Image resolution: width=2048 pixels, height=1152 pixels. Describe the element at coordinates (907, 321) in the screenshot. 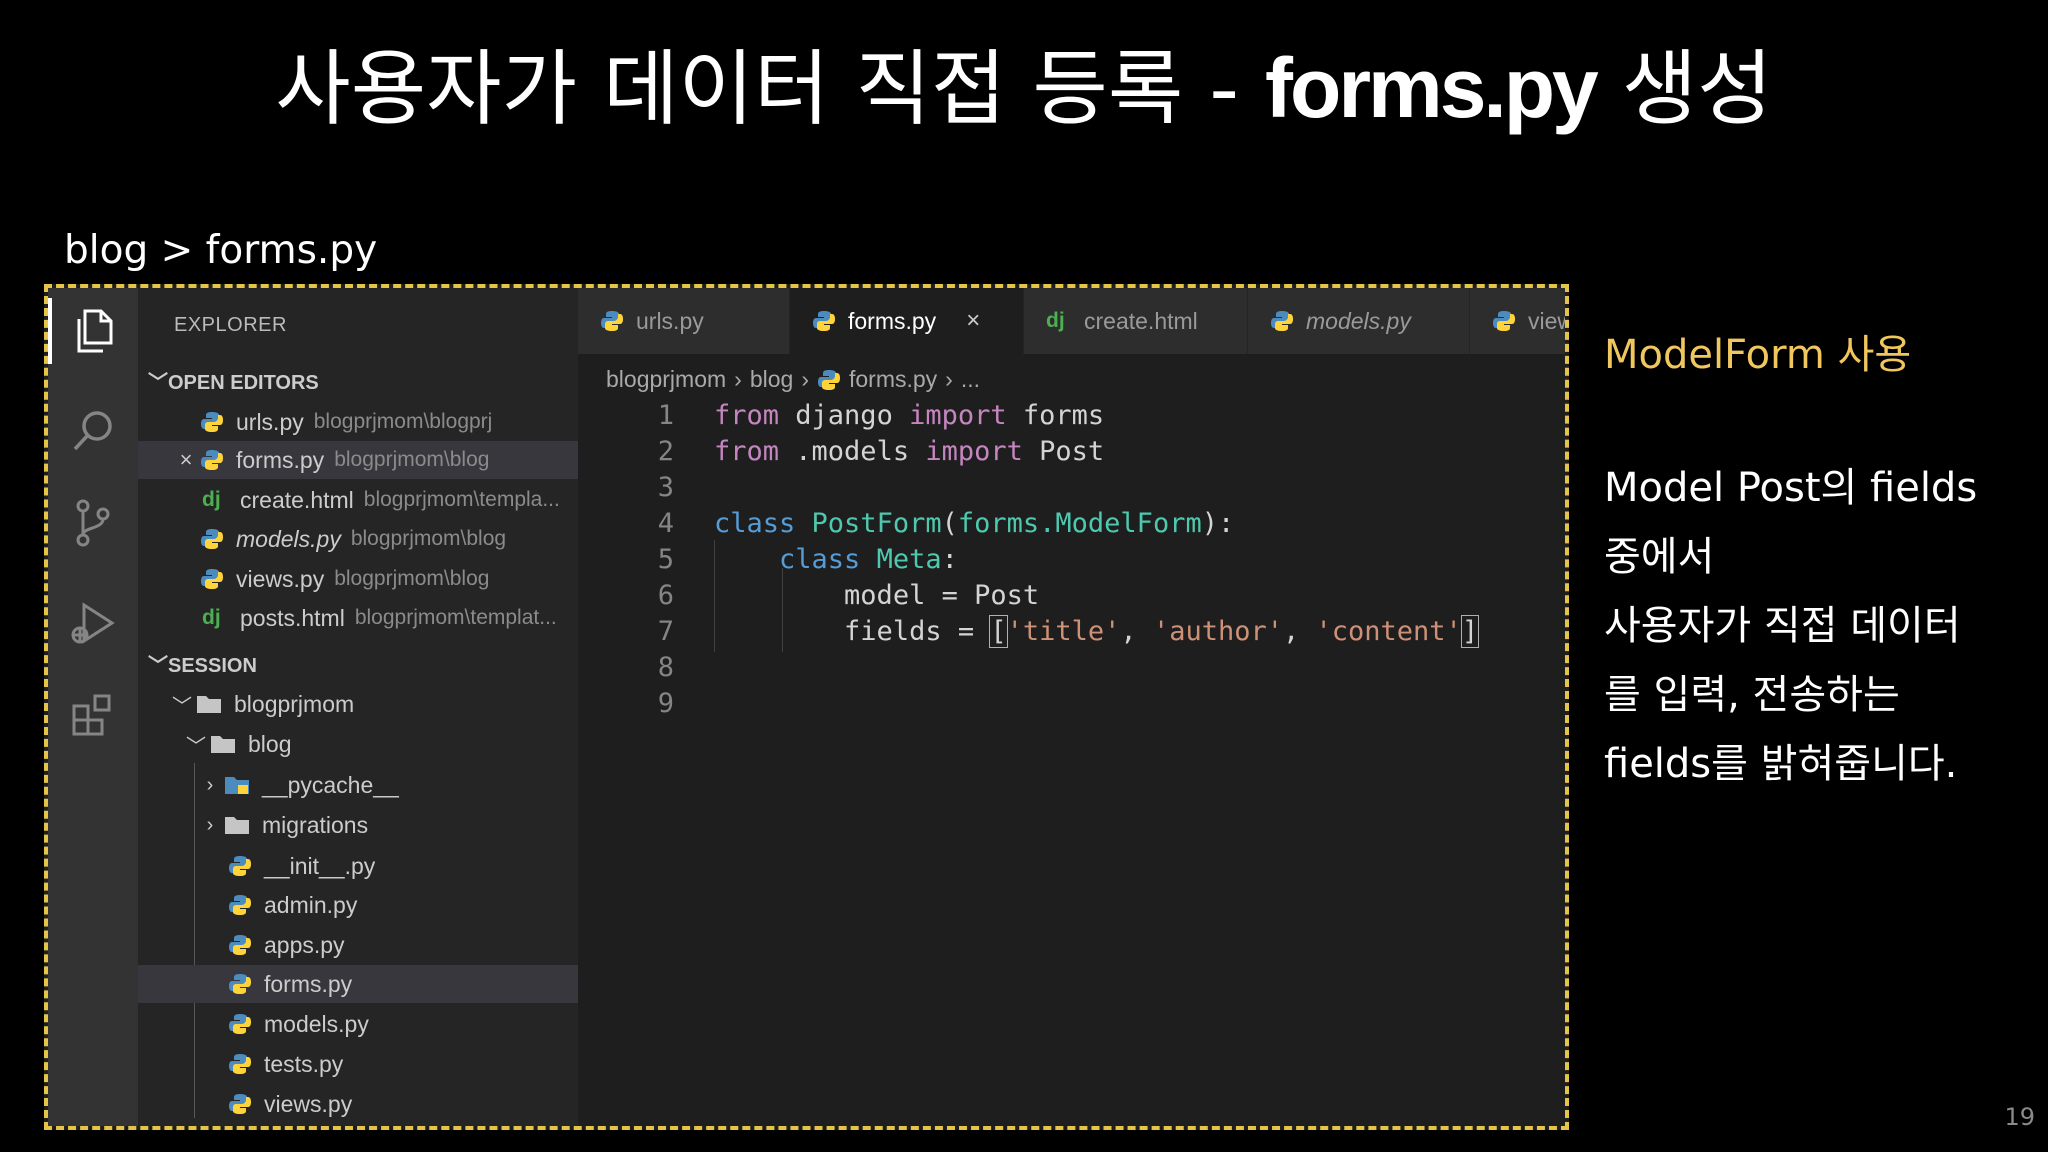

I see `tab-forms: forms.py ×` at that location.